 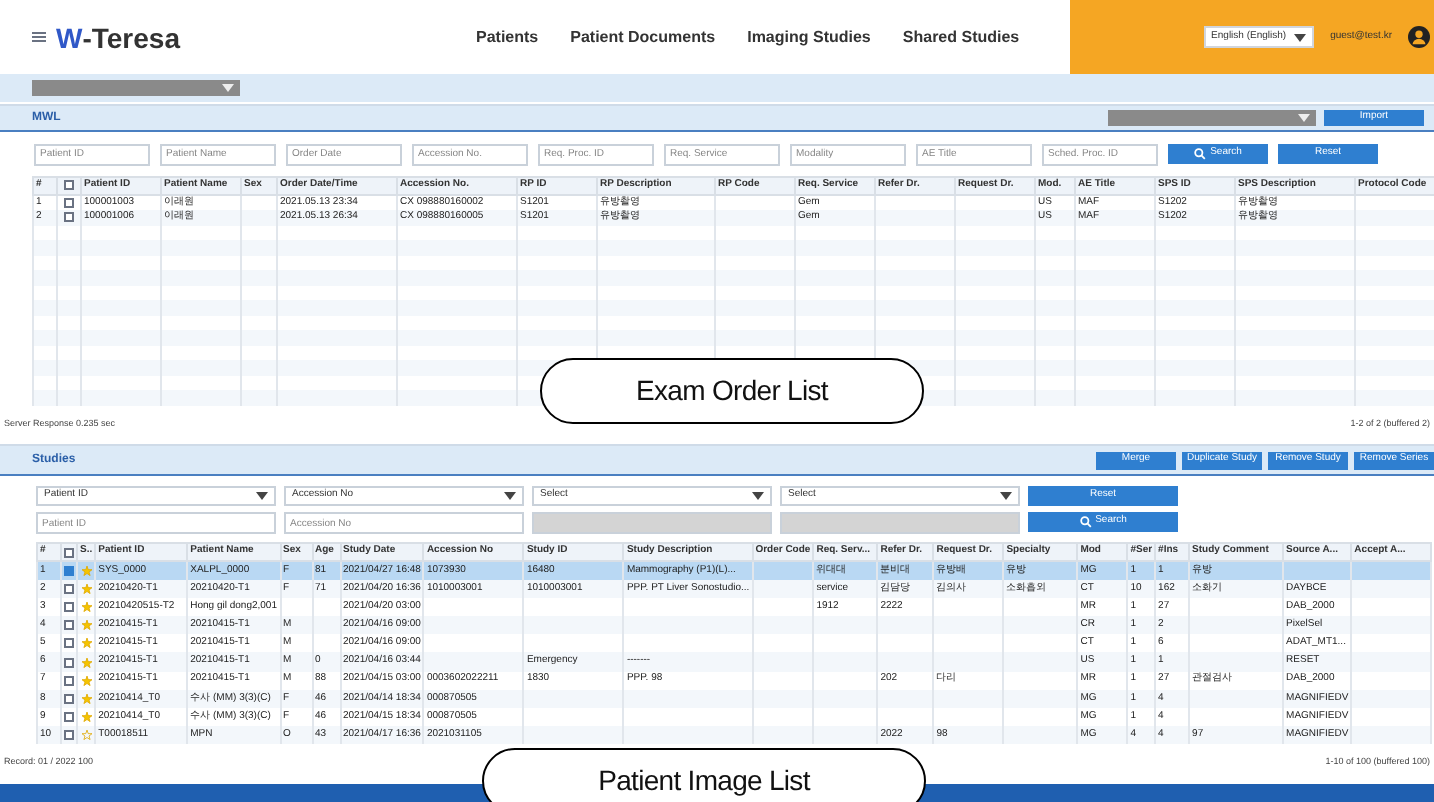 What do you see at coordinates (131, 37) in the screenshot?
I see `logo-text: -Teresa` at bounding box center [131, 37].